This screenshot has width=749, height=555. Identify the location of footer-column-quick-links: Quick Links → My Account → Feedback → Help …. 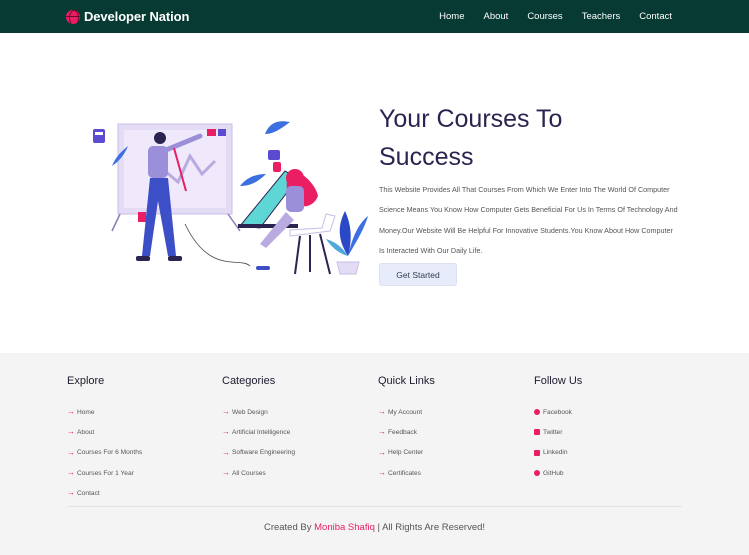
(406, 429).